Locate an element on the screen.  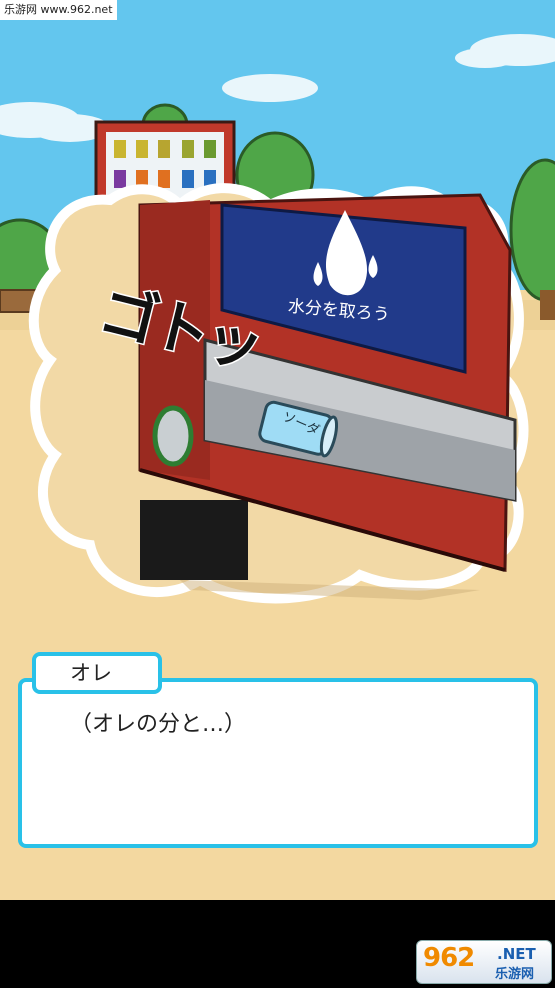
logo-cn: 乐游网 is located at coordinates (515, 974).